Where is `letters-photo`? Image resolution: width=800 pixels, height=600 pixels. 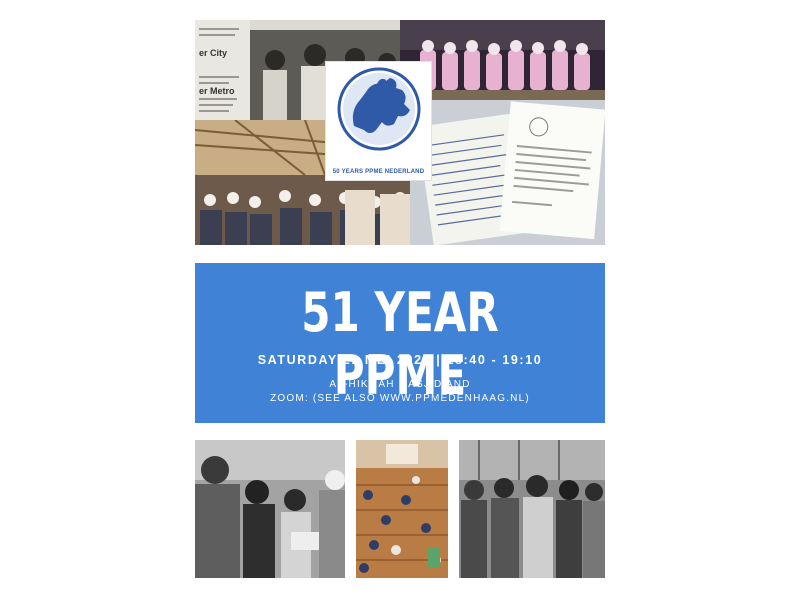 letters-photo is located at coordinates (507, 172).